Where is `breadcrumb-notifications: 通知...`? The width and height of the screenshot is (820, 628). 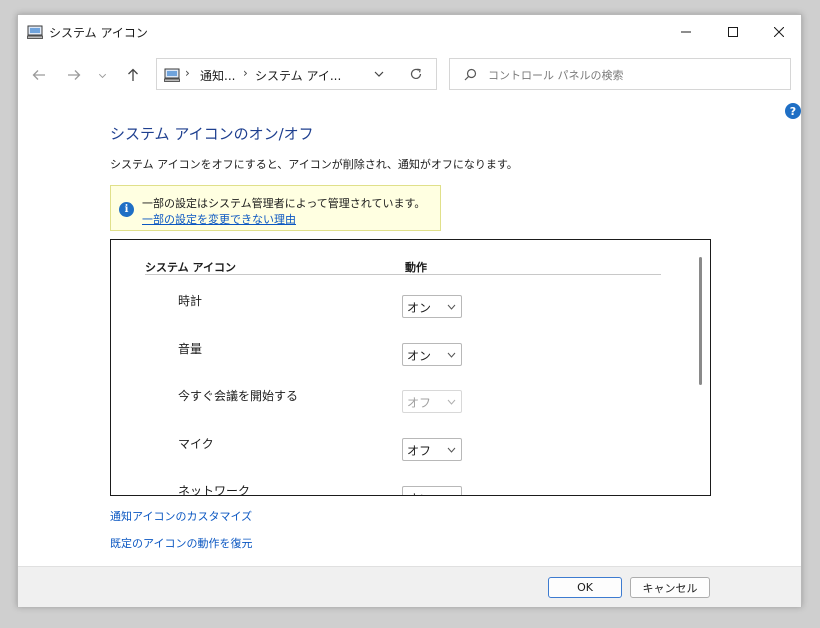 breadcrumb-notifications: 通知... is located at coordinates (217, 75).